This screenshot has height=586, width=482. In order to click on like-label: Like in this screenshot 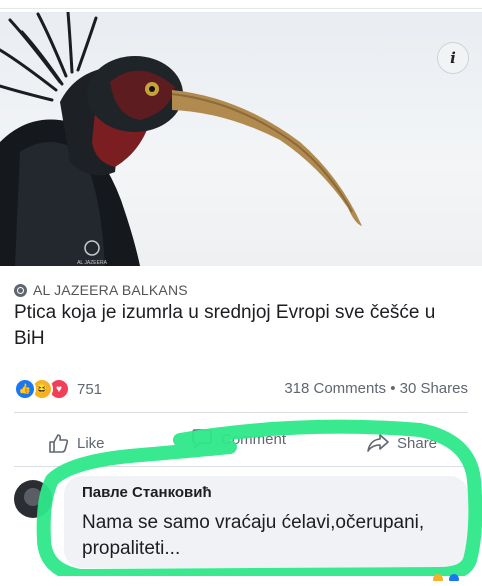, I will do `click(91, 443)`.